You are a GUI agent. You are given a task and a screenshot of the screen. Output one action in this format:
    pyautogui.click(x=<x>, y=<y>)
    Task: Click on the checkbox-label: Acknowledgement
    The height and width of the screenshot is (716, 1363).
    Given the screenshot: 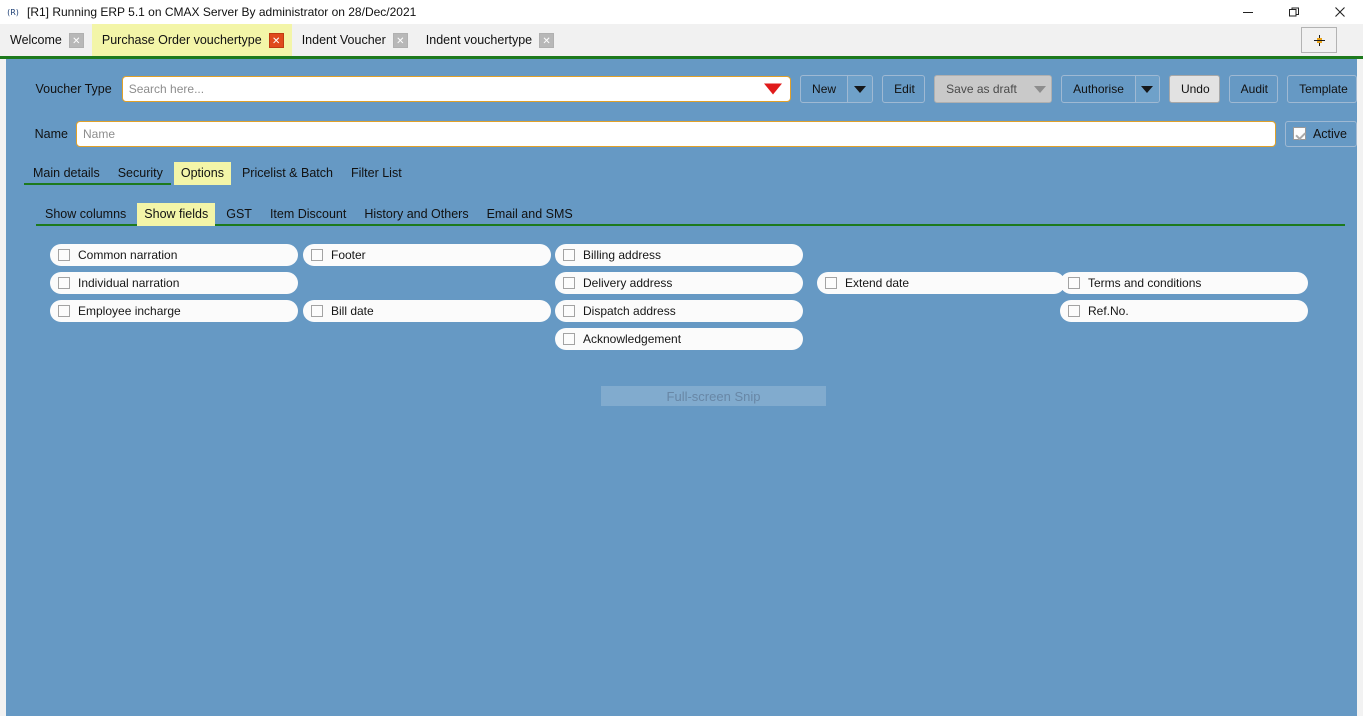 What is the action you would take?
    pyautogui.click(x=632, y=339)
    